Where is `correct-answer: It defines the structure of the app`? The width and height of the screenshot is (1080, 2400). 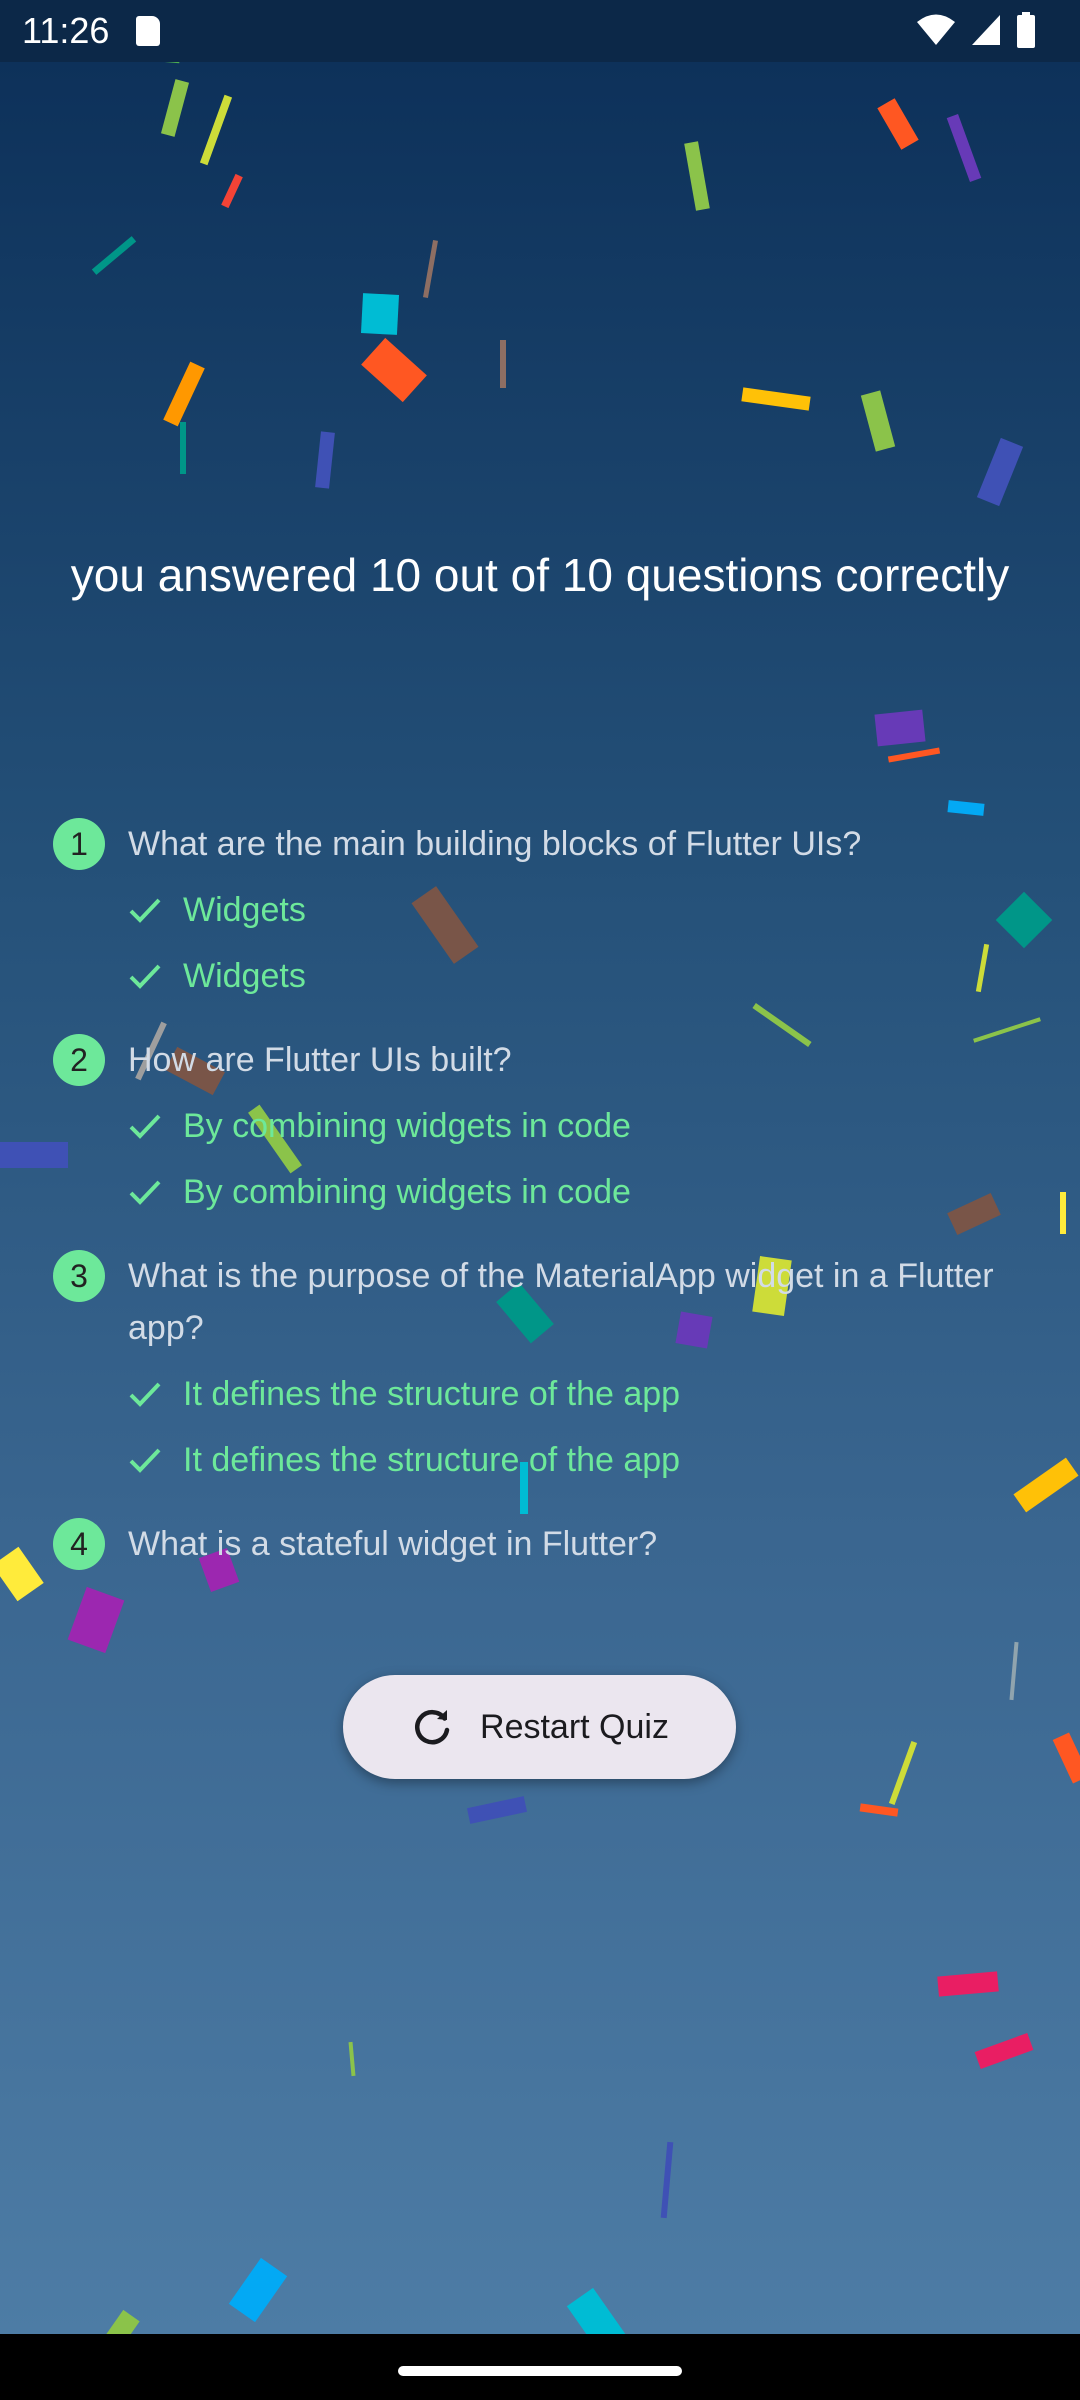
correct-answer: It defines the structure of the app is located at coordinates (583, 1460).